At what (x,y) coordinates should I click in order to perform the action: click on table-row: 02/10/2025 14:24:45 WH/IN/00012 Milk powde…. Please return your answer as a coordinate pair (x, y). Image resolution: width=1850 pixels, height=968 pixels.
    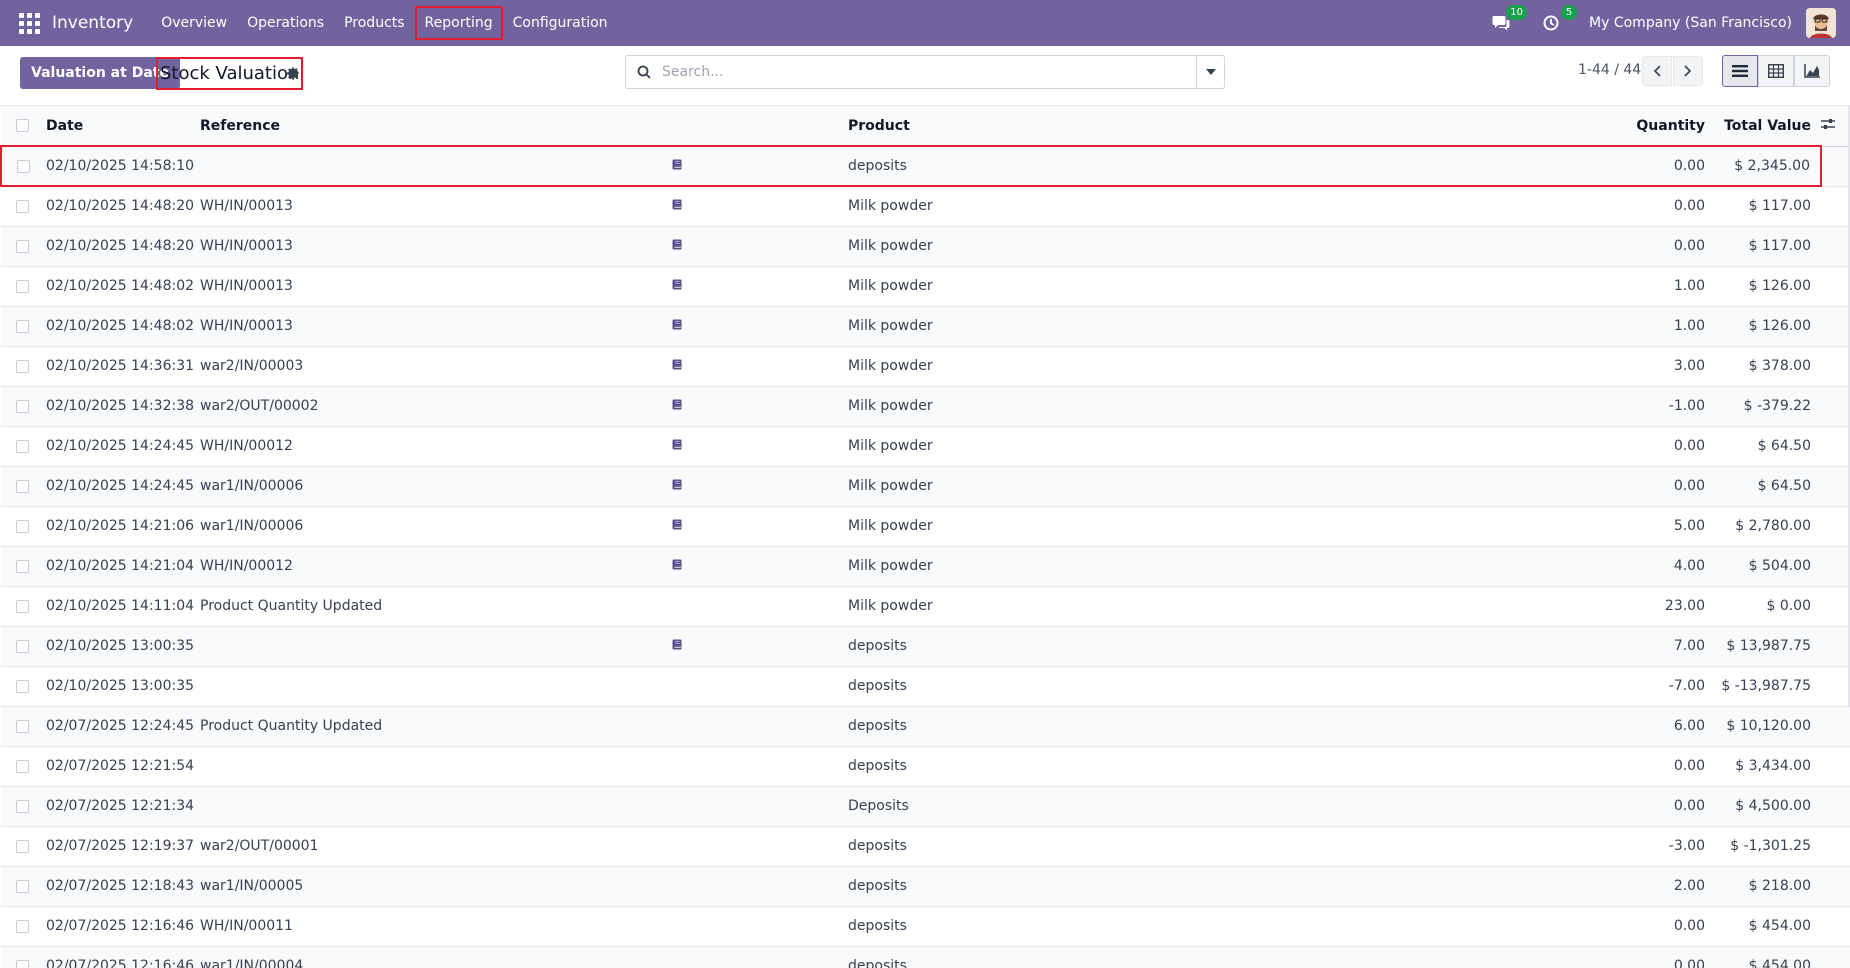
    Looking at the image, I should click on (925, 446).